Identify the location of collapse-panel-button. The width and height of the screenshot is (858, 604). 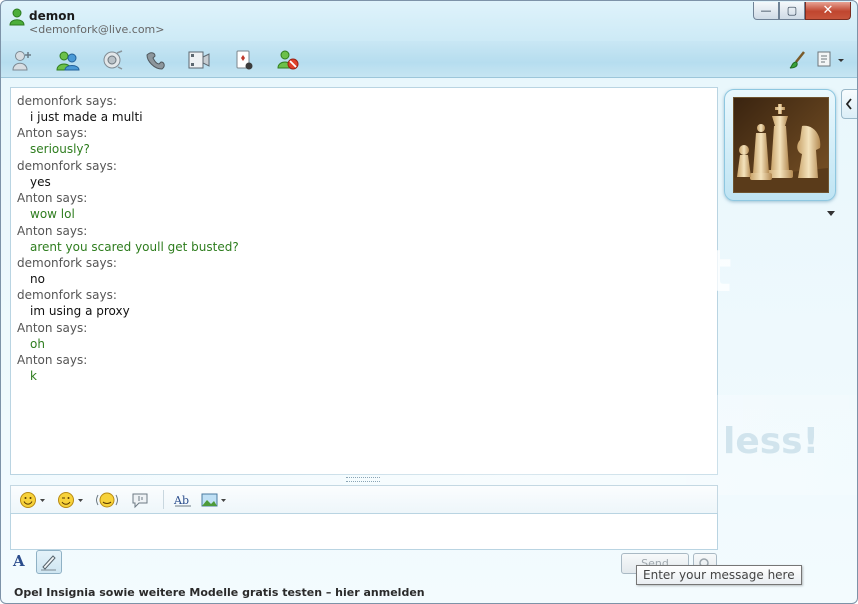
(849, 104).